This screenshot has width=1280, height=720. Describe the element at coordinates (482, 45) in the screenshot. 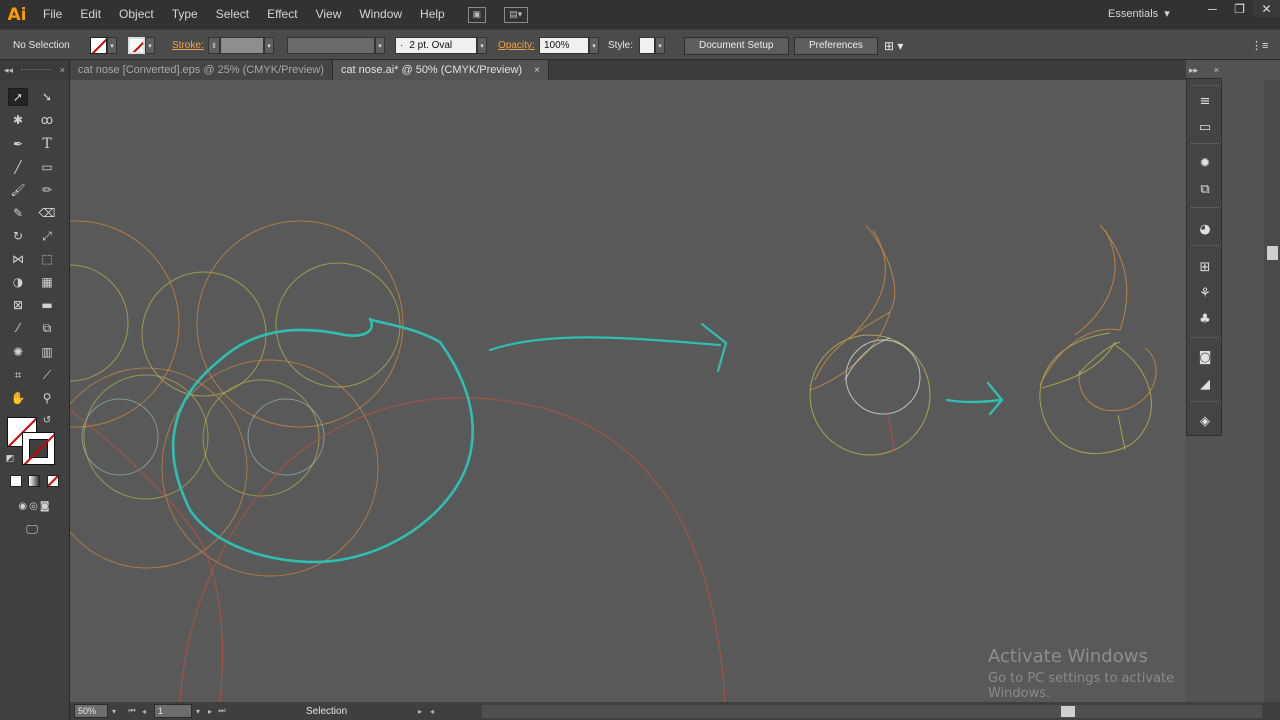

I see `brush-dropdown-icon: ▾` at that location.